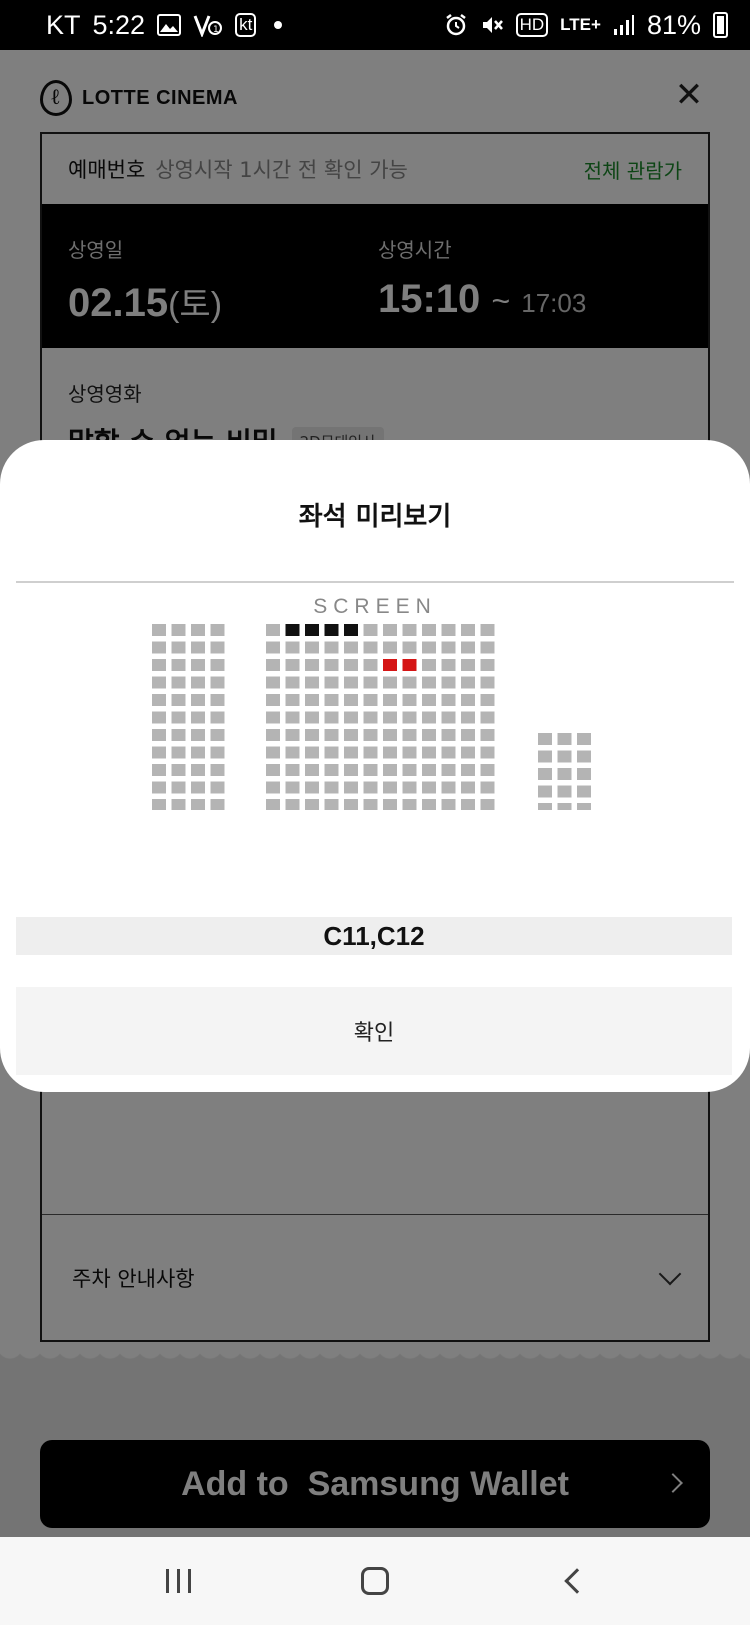  I want to click on seat-taken, so click(331, 630).